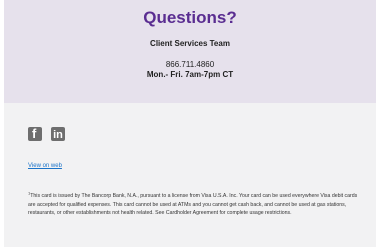  I want to click on questions-heading: Questions?, so click(190, 17).